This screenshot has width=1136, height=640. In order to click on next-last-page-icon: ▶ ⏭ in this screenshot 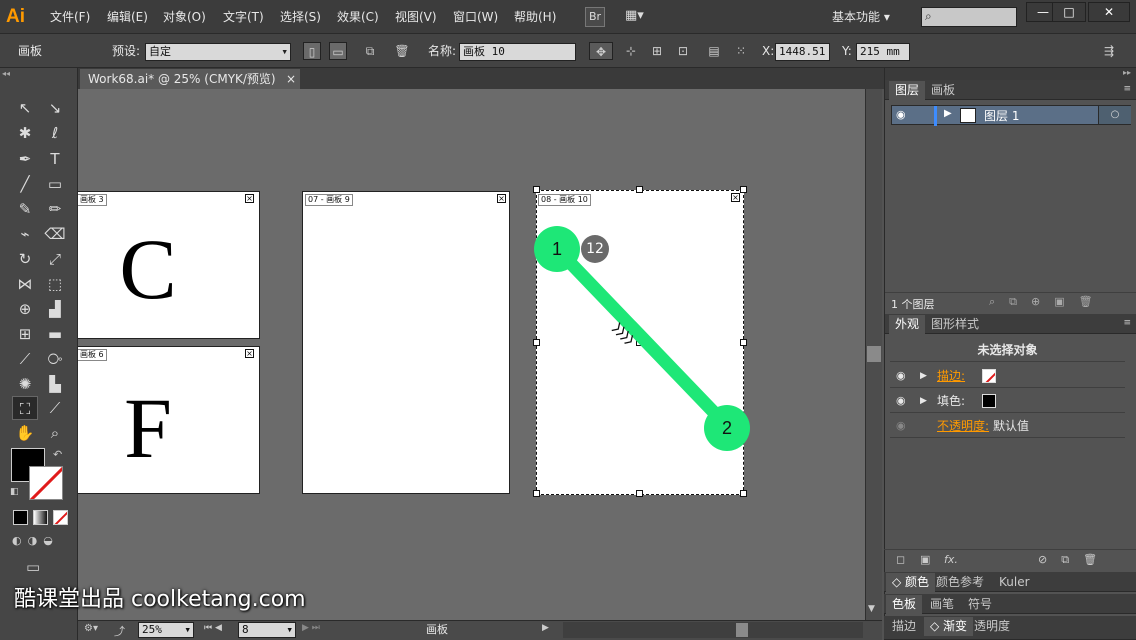, I will do `click(317, 630)`.